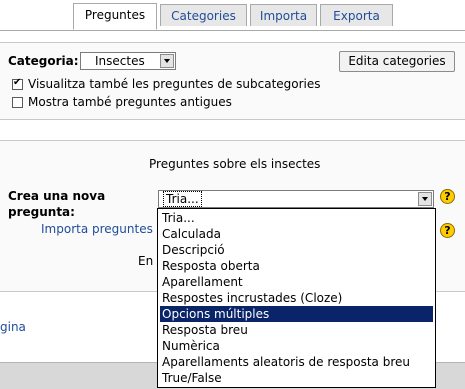 This screenshot has width=465, height=389. Describe the element at coordinates (296, 362) in the screenshot. I see `dropdown-option: Aparellaments aleatoris de resposta breu` at that location.